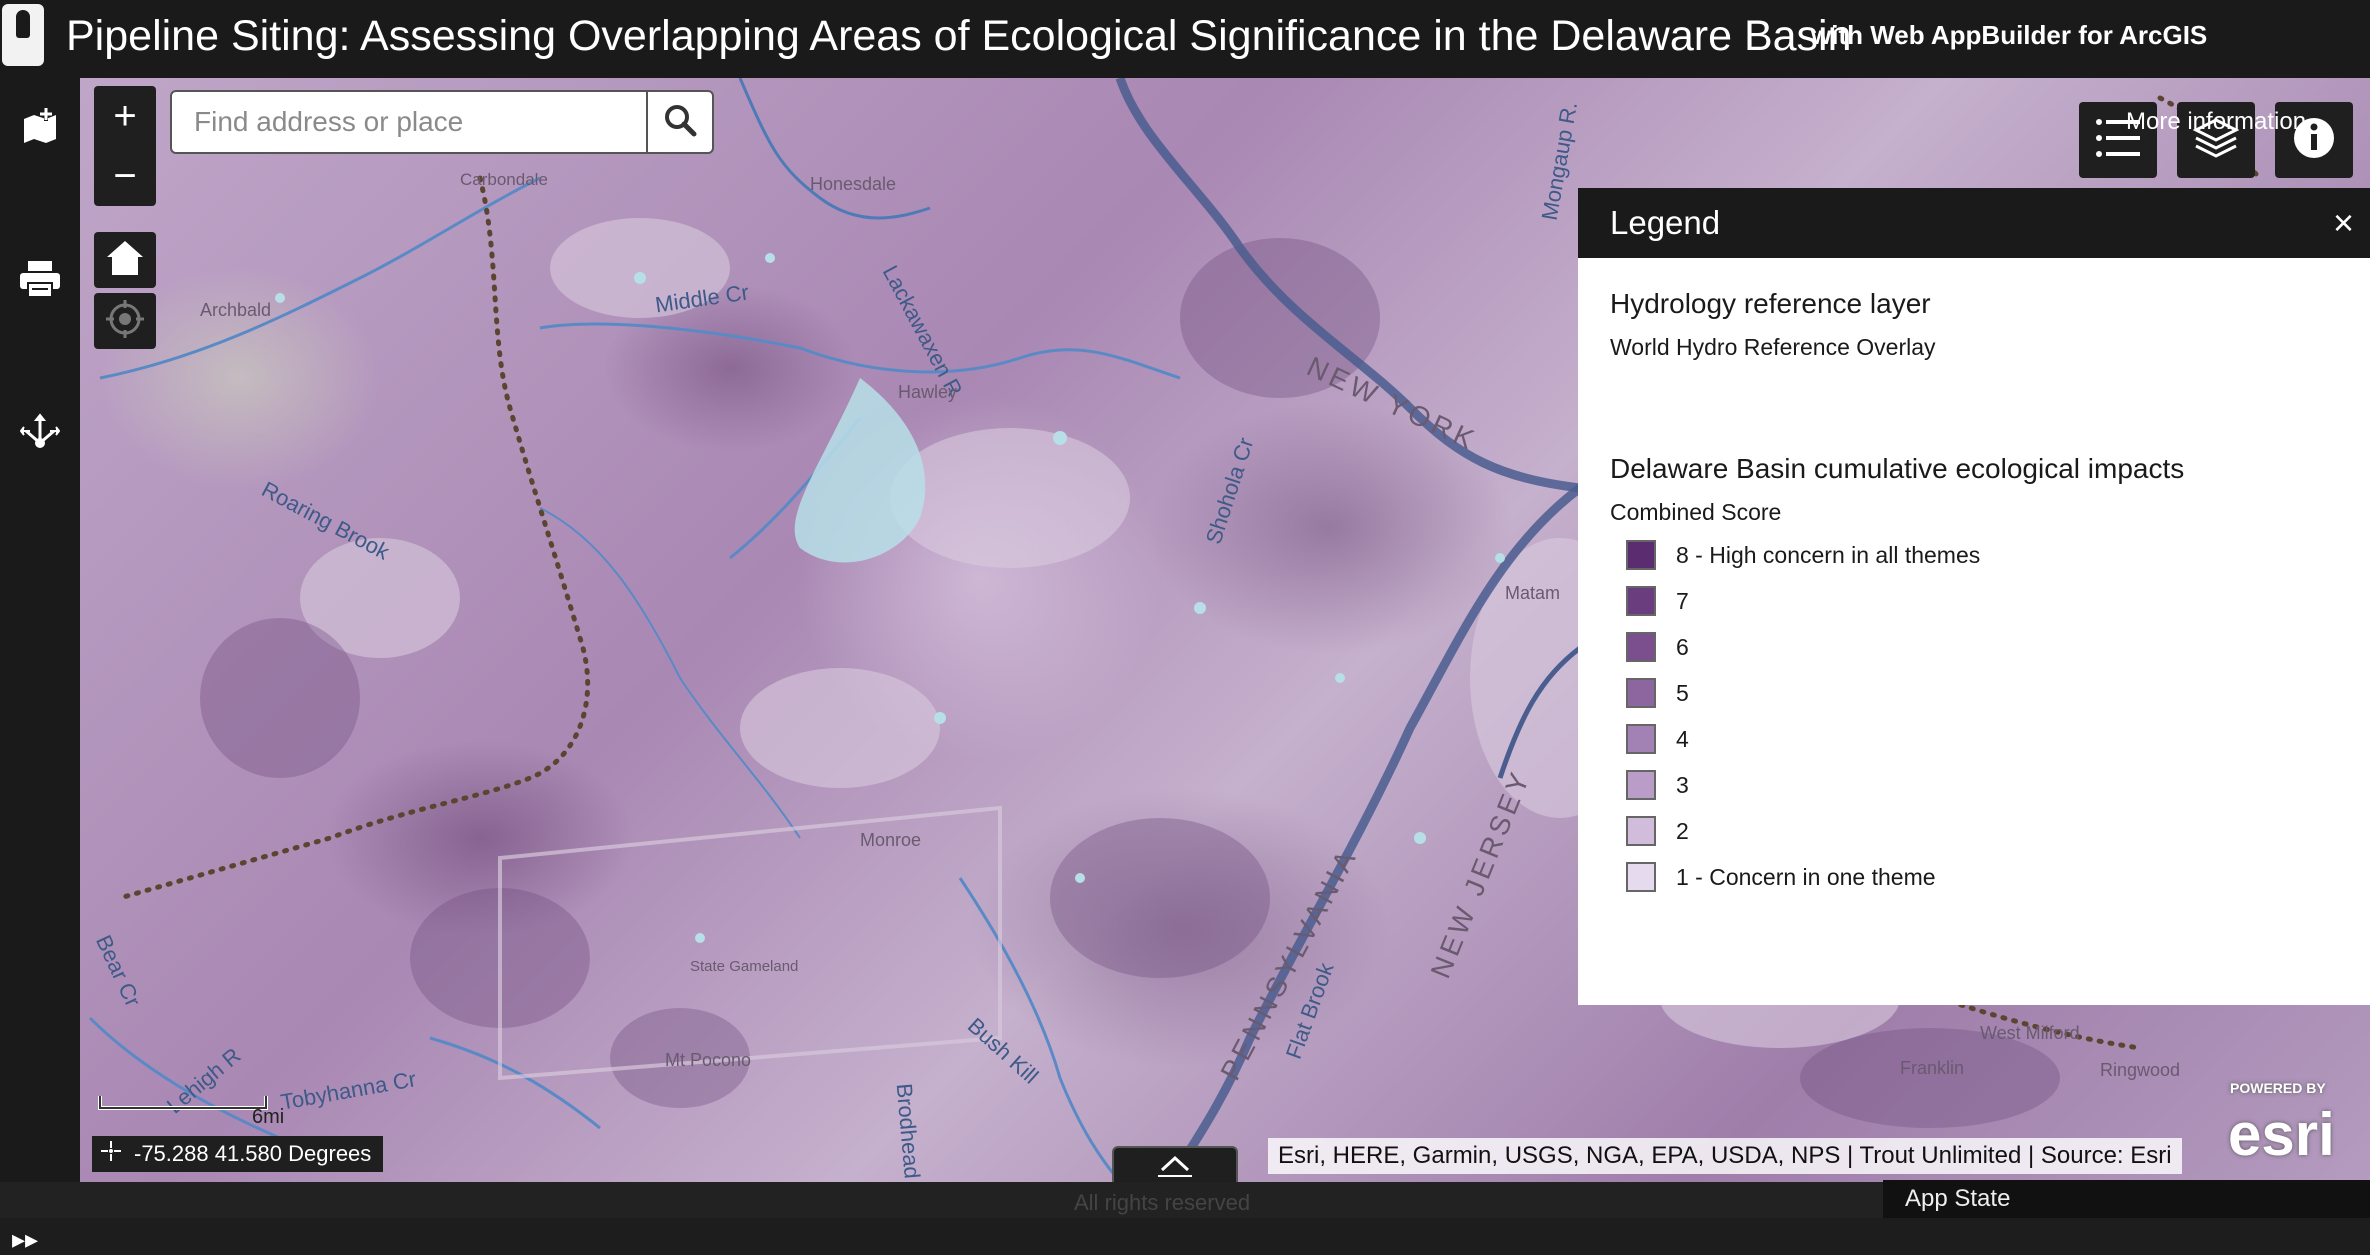 Image resolution: width=2370 pixels, height=1255 pixels. What do you see at coordinates (1974, 601) in the screenshot?
I see `legend-class-row: 7` at bounding box center [1974, 601].